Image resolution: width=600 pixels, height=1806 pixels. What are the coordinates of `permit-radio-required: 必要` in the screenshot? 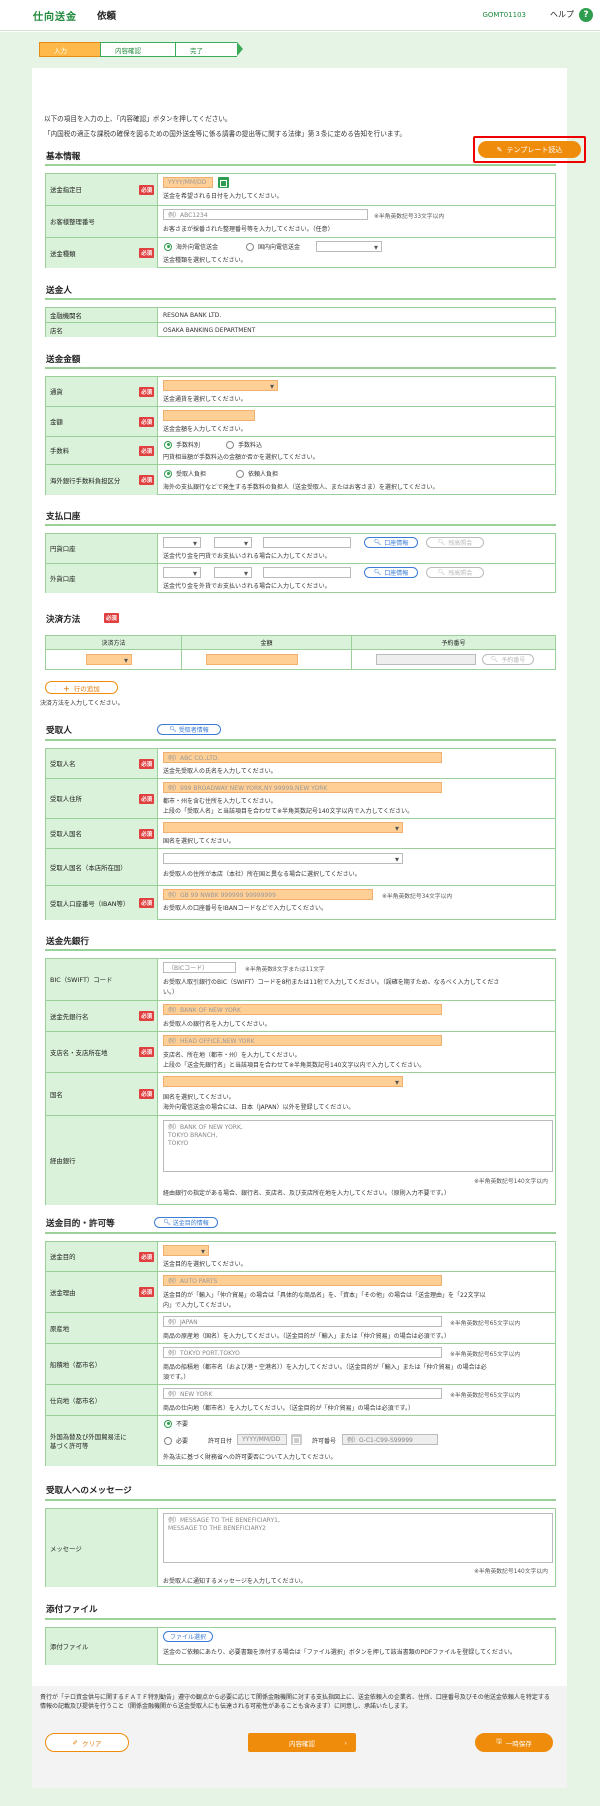 It's located at (176, 1440).